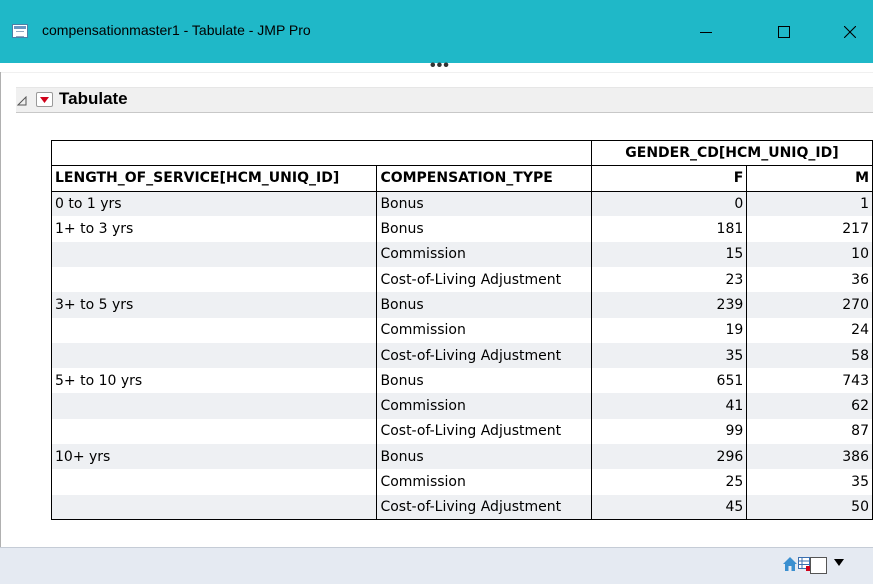  I want to click on table-row: 10+ yrs Bonus 296 386, so click(461, 457).